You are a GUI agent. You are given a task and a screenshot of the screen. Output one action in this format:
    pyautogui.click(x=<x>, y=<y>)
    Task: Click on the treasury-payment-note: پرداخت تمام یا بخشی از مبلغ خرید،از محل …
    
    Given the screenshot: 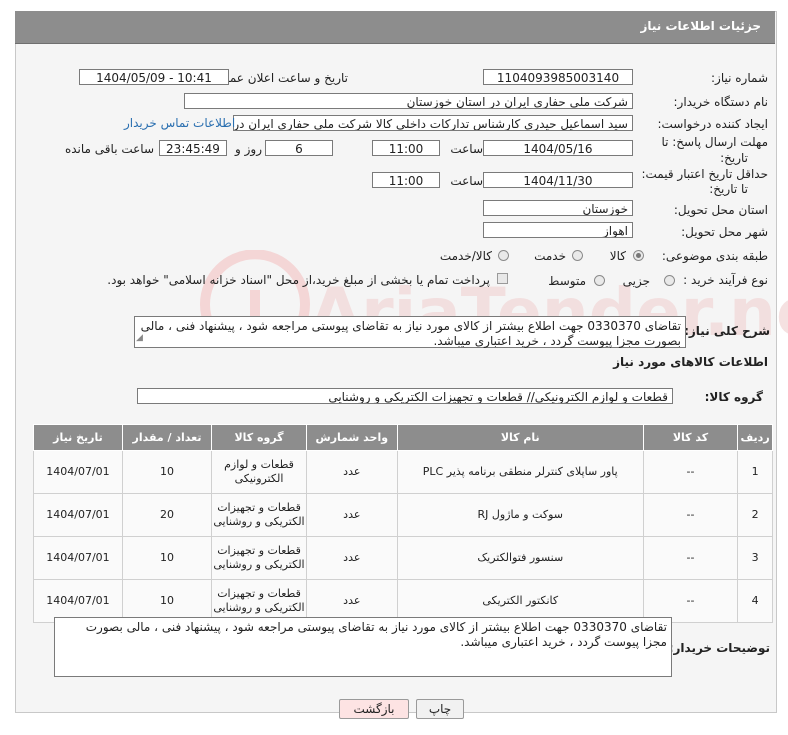 What is the action you would take?
    pyautogui.click(x=298, y=280)
    